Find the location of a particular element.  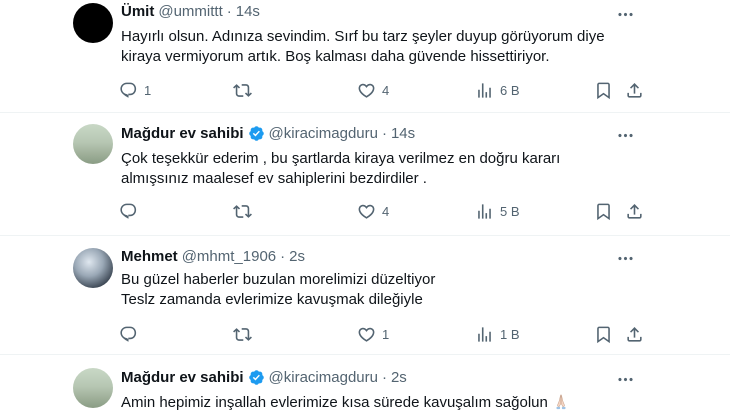

tweet-header: Mağdur ev sahibi @kiracimagduru · 14s is located at coordinates (268, 133).